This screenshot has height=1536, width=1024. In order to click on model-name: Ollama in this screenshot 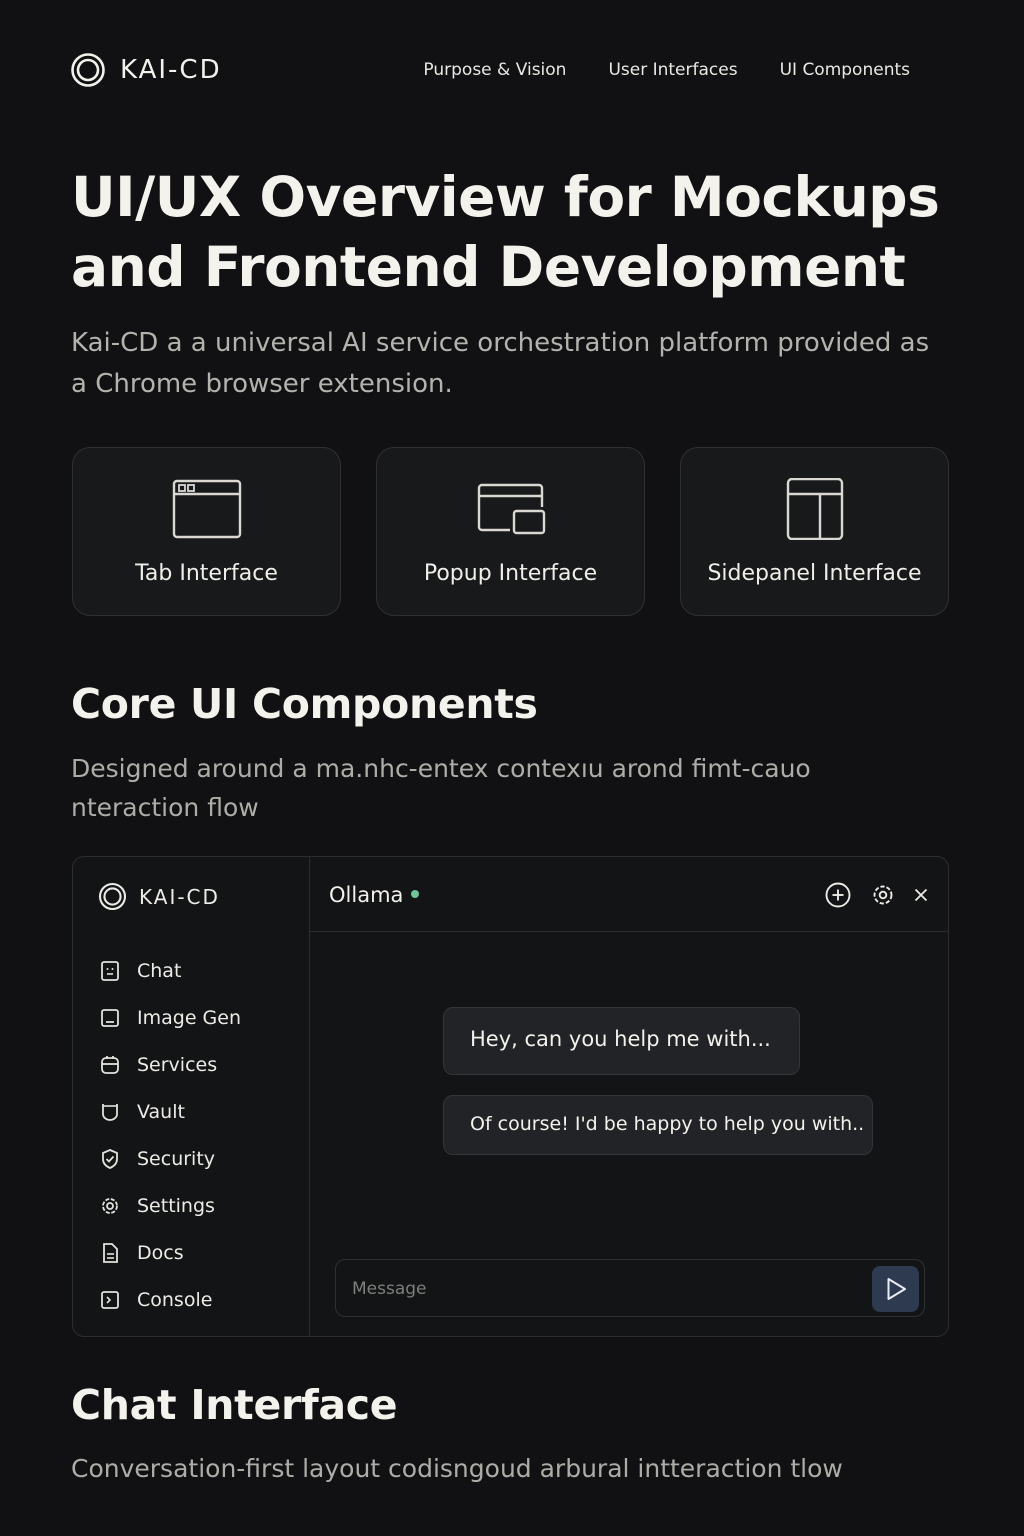, I will do `click(366, 895)`.